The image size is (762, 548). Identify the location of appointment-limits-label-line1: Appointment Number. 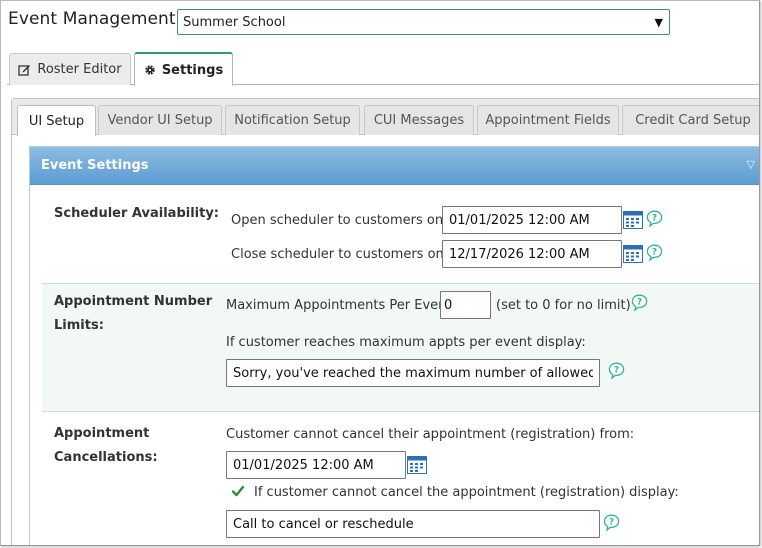
(133, 301).